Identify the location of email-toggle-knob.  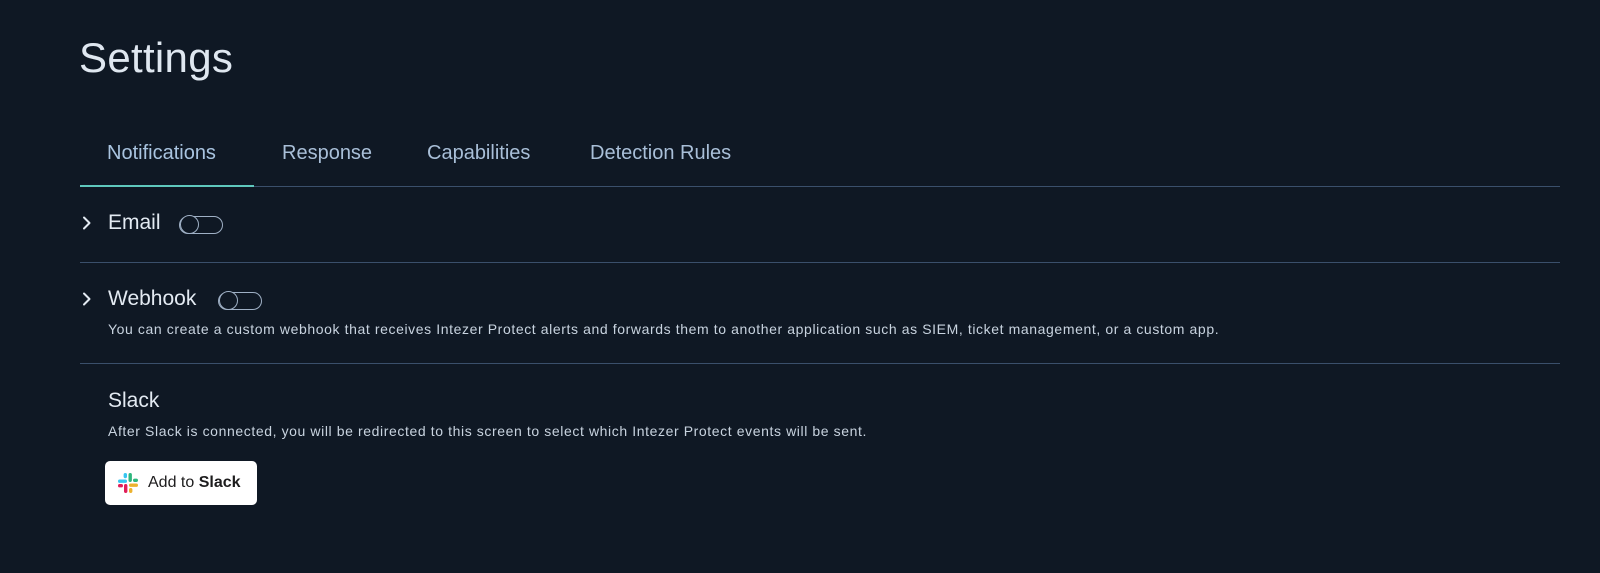
(189, 224).